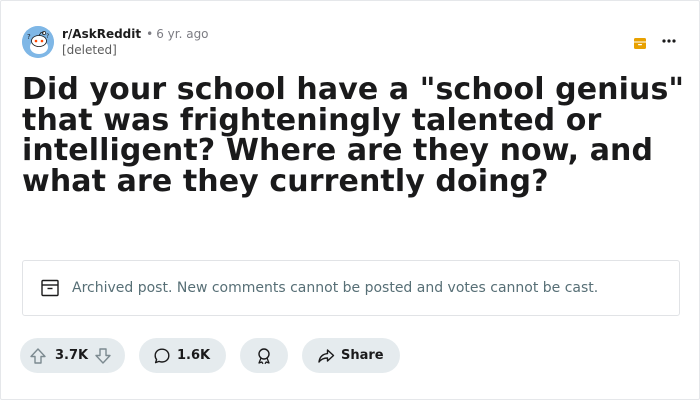 The height and width of the screenshot is (400, 700). I want to click on snoo-icon: ? ?, so click(38, 42).